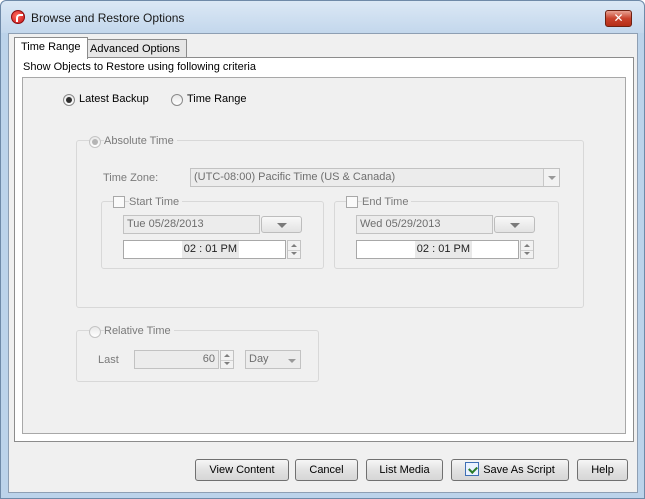  What do you see at coordinates (176, 359) in the screenshot?
I see `relative-value-field: 60` at bounding box center [176, 359].